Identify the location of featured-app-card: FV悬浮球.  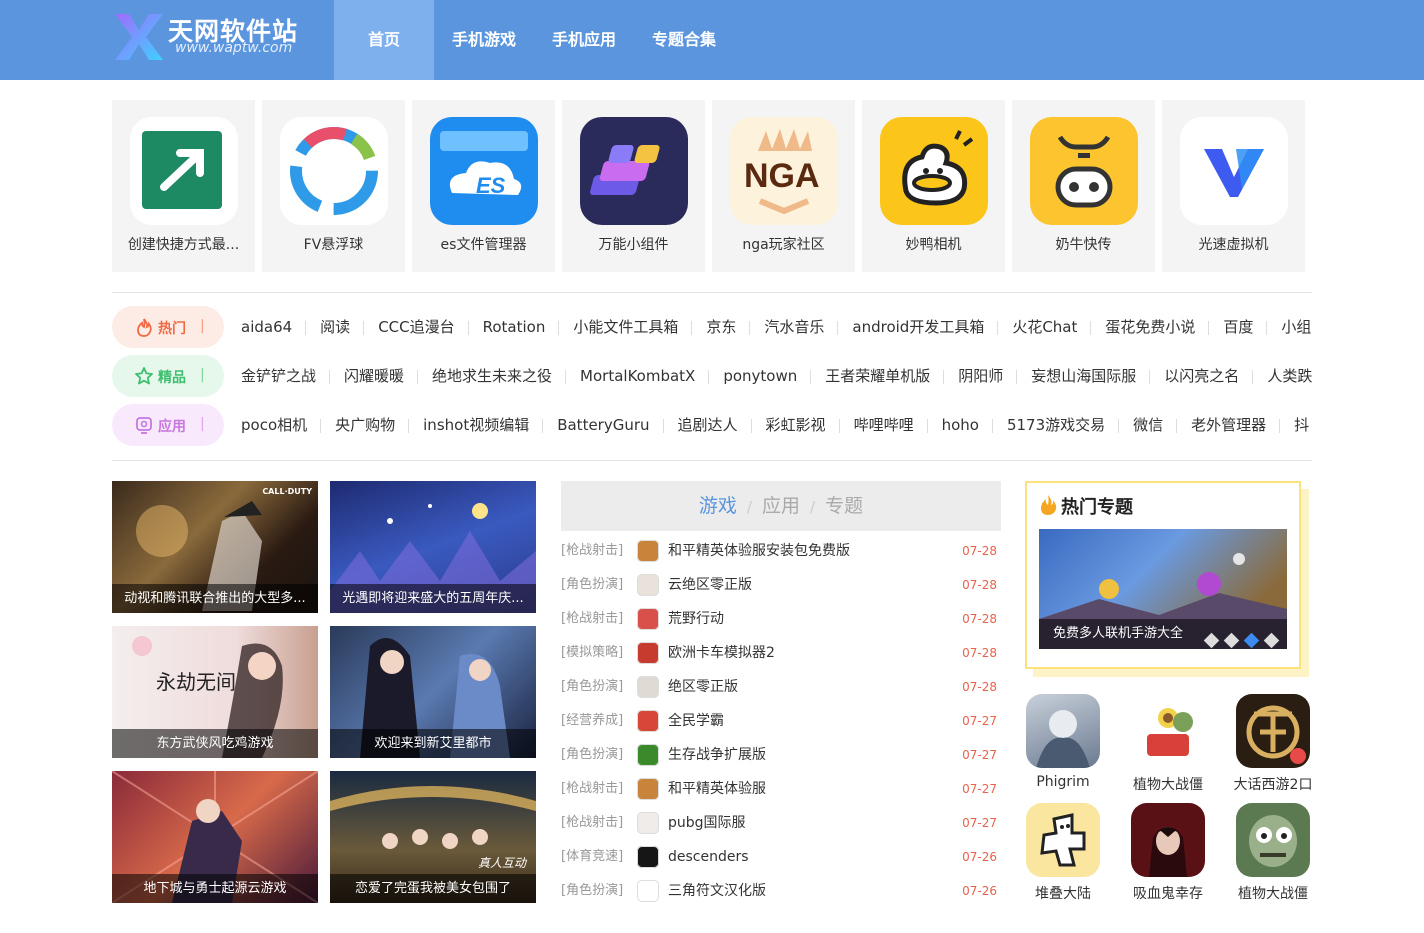
(333, 186).